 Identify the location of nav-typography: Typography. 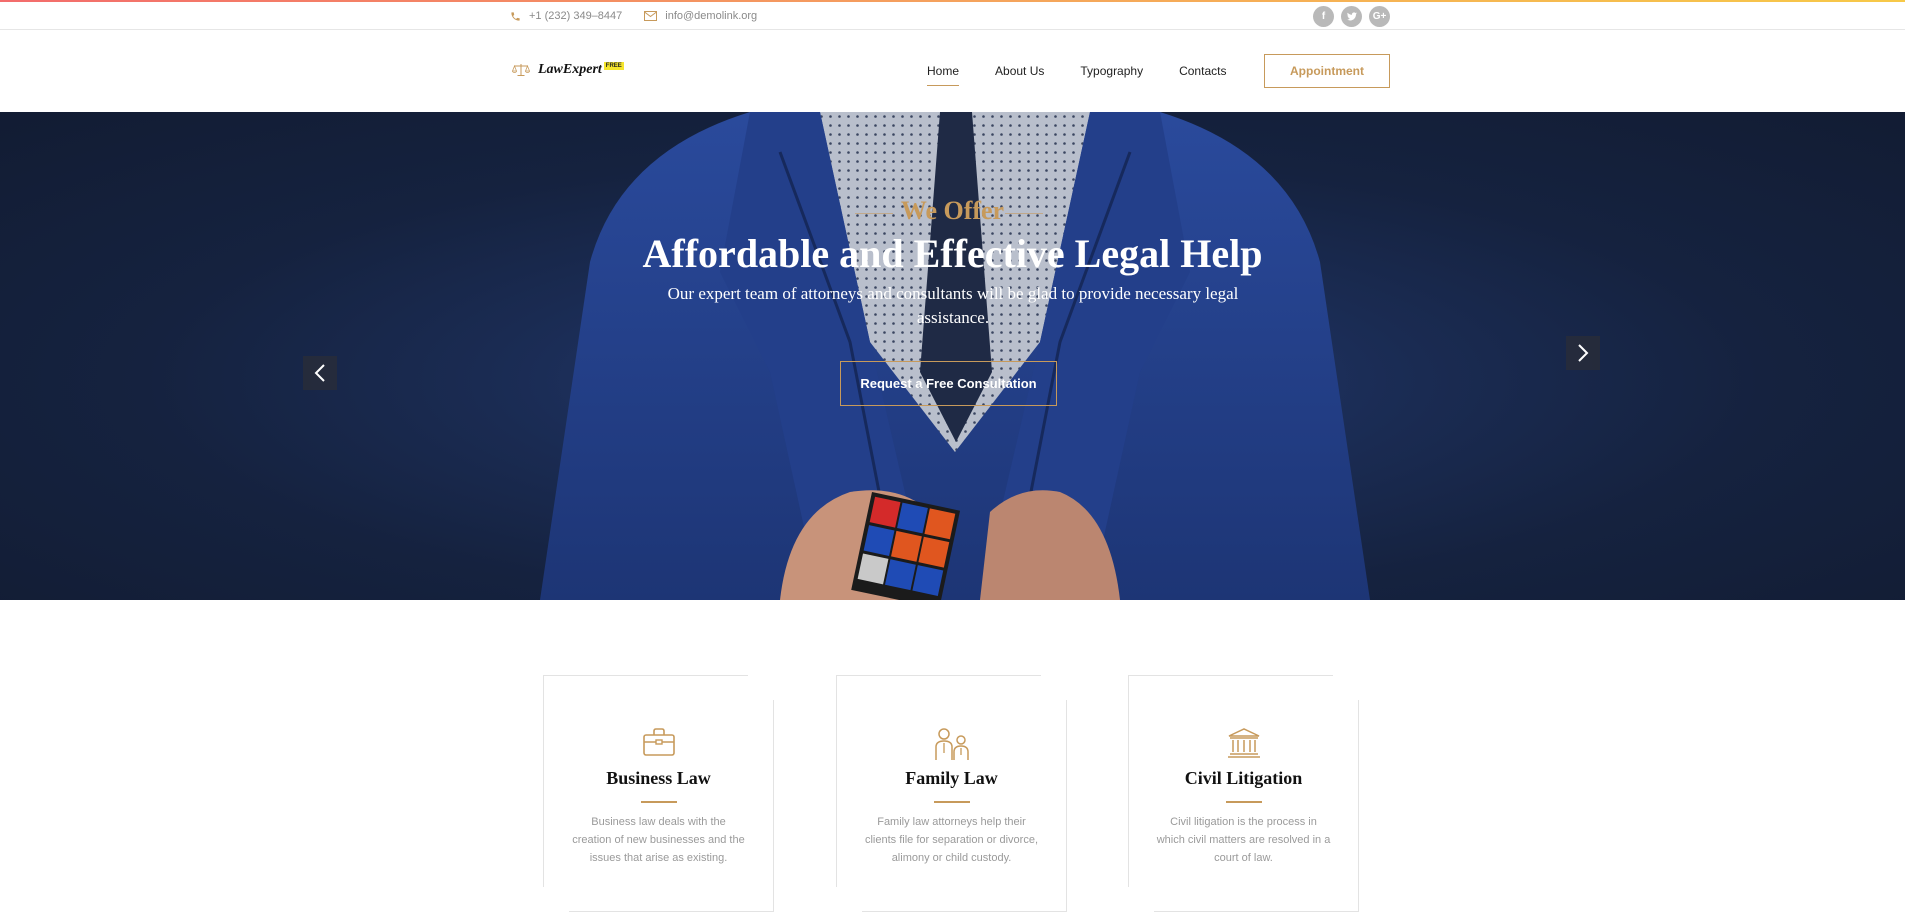
(1111, 71).